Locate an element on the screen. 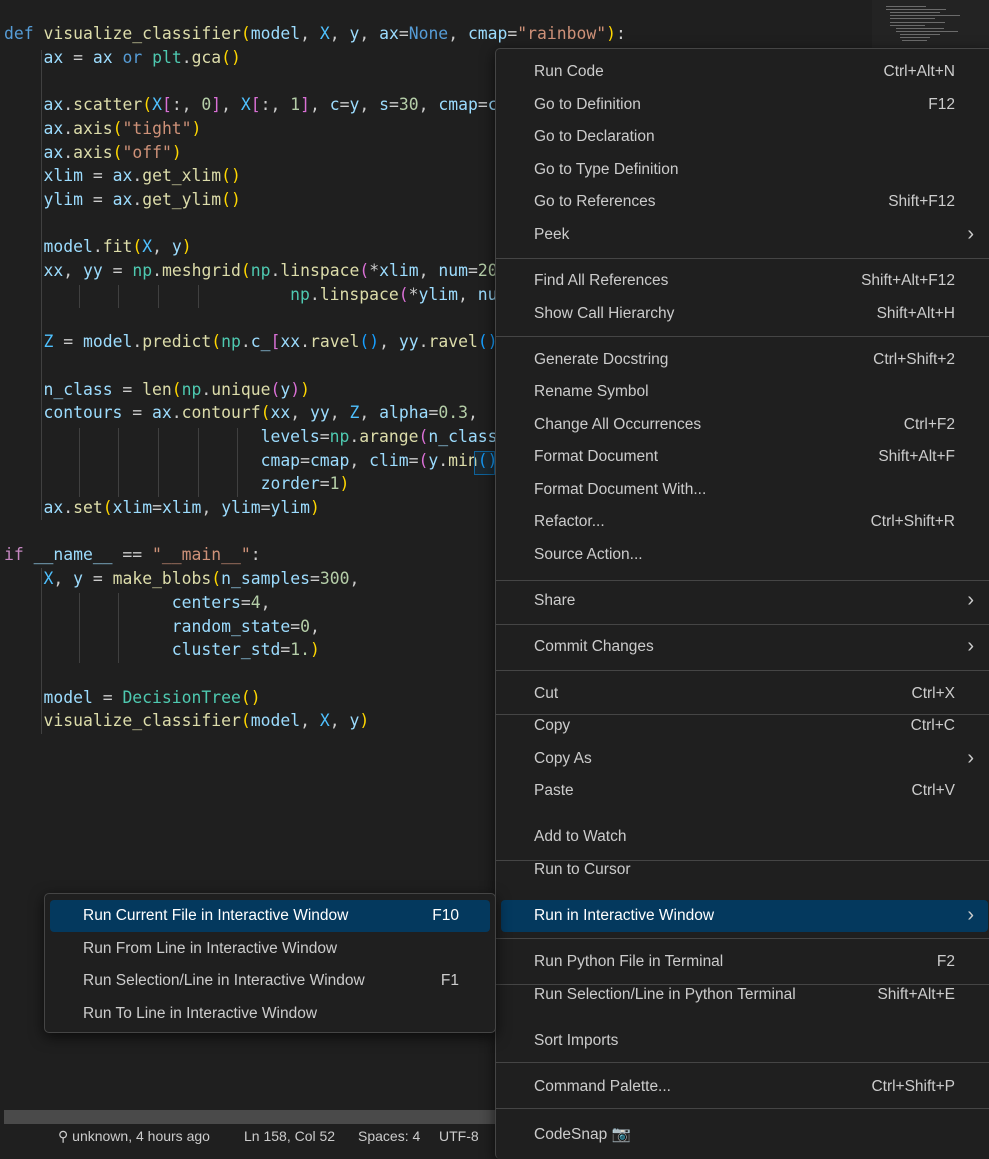 Image resolution: width=989 pixels, height=1159 pixels. menu-item-run-in-interactive-window: Run in Interactive Window › is located at coordinates (744, 916).